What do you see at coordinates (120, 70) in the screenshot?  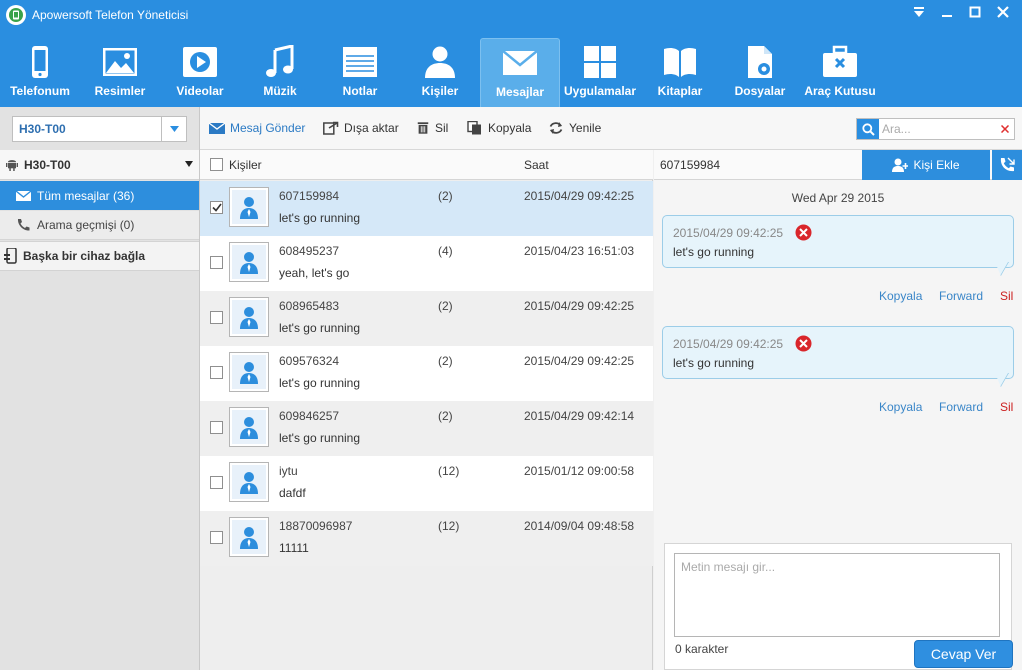 I see `nav-resimler: Resimler` at bounding box center [120, 70].